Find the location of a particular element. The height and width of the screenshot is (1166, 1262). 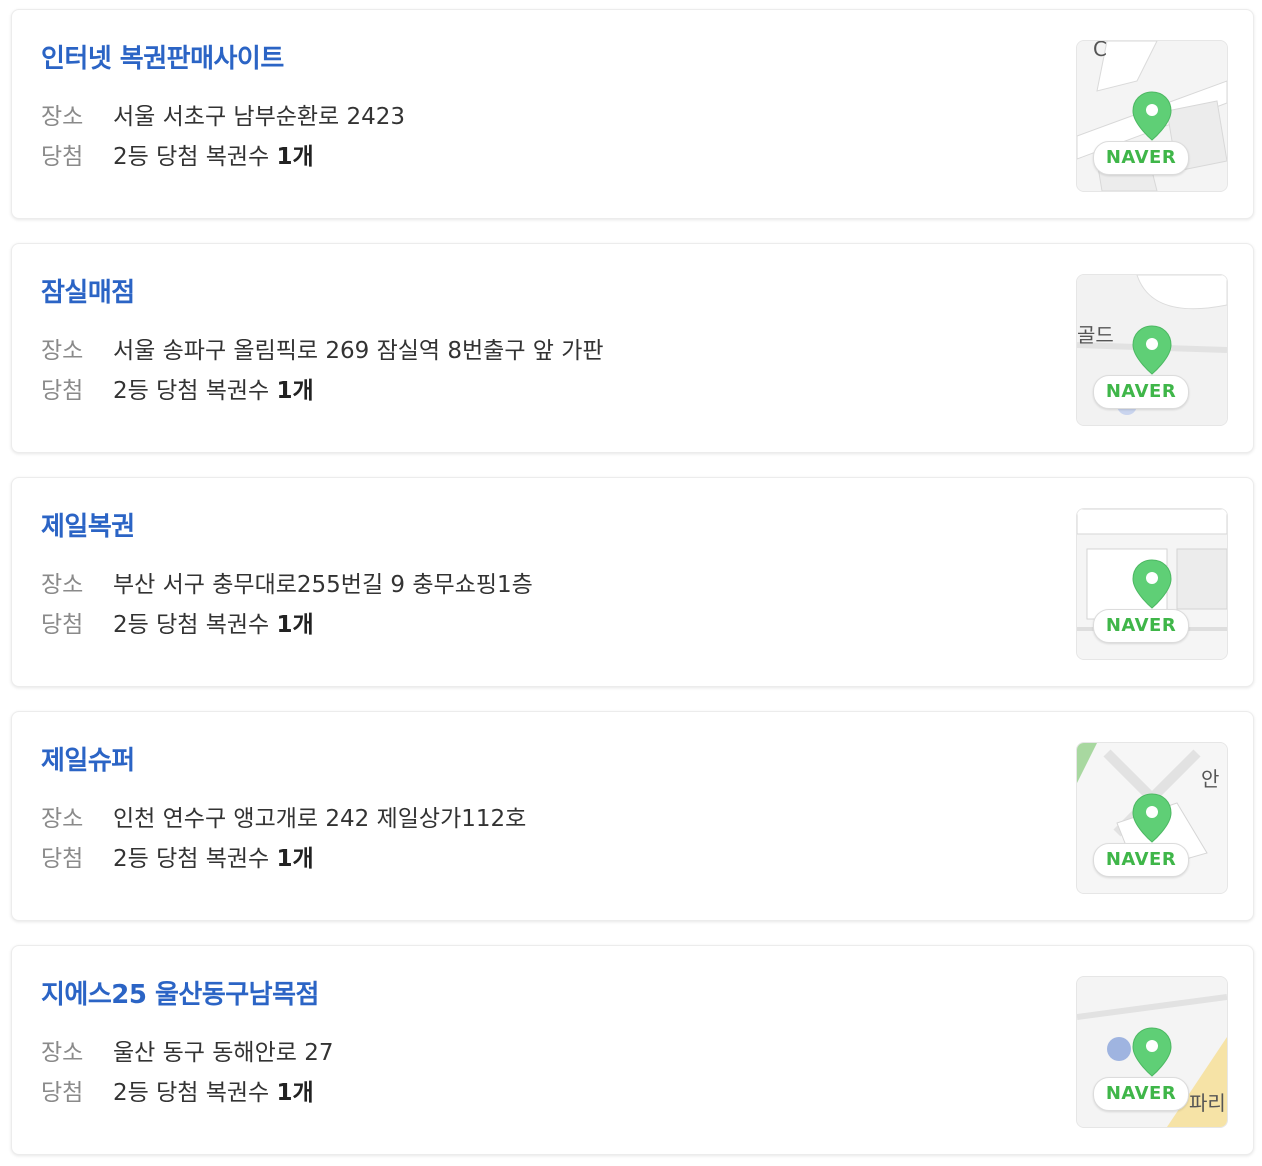

store-address: 서울 송파구 올림픽로 269 잠실역 8번출구 앞 가판 is located at coordinates (358, 351).